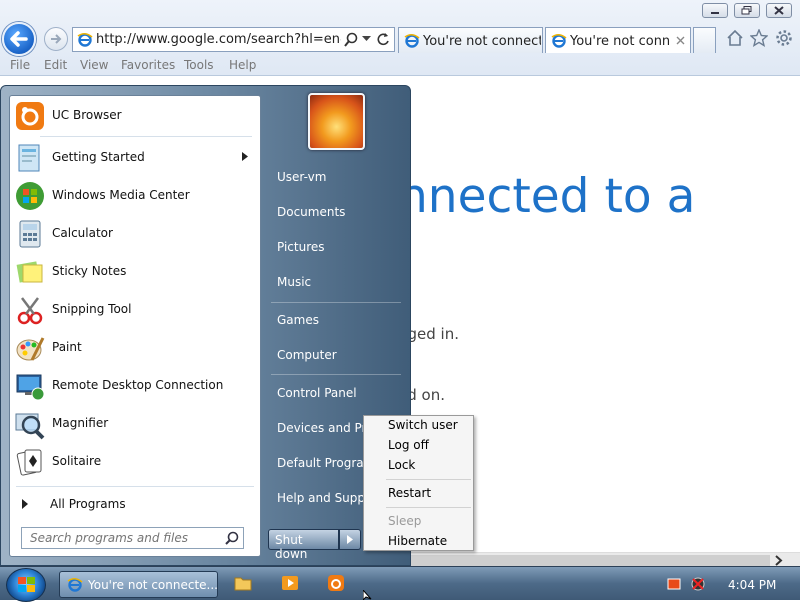 The image size is (800, 602). I want to click on menu-item-hibernate: Hibernate, so click(417, 541).